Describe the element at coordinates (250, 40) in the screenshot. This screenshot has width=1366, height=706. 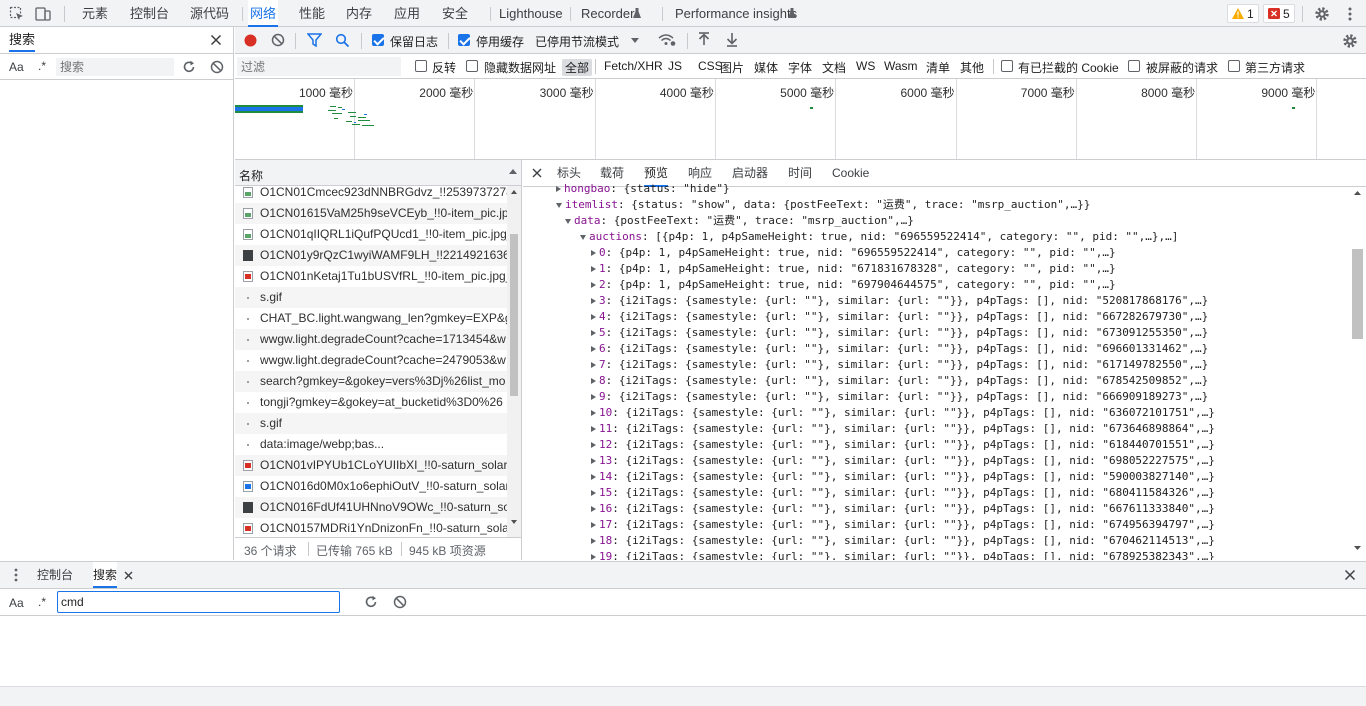
I see `record-icon` at that location.